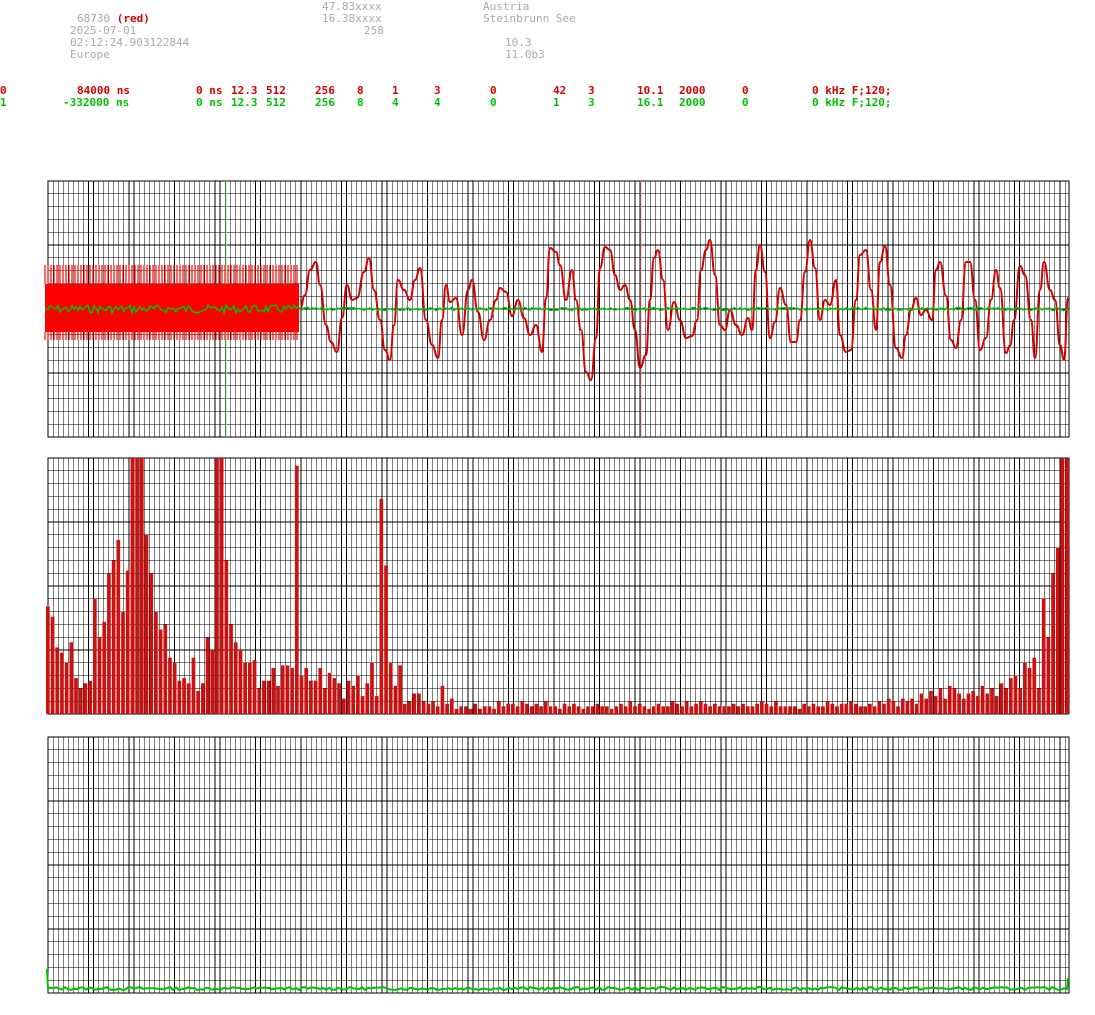 This screenshot has height=1015, width=1095. Describe the element at coordinates (172, 308) in the screenshot. I see `waveform-burst` at that location.